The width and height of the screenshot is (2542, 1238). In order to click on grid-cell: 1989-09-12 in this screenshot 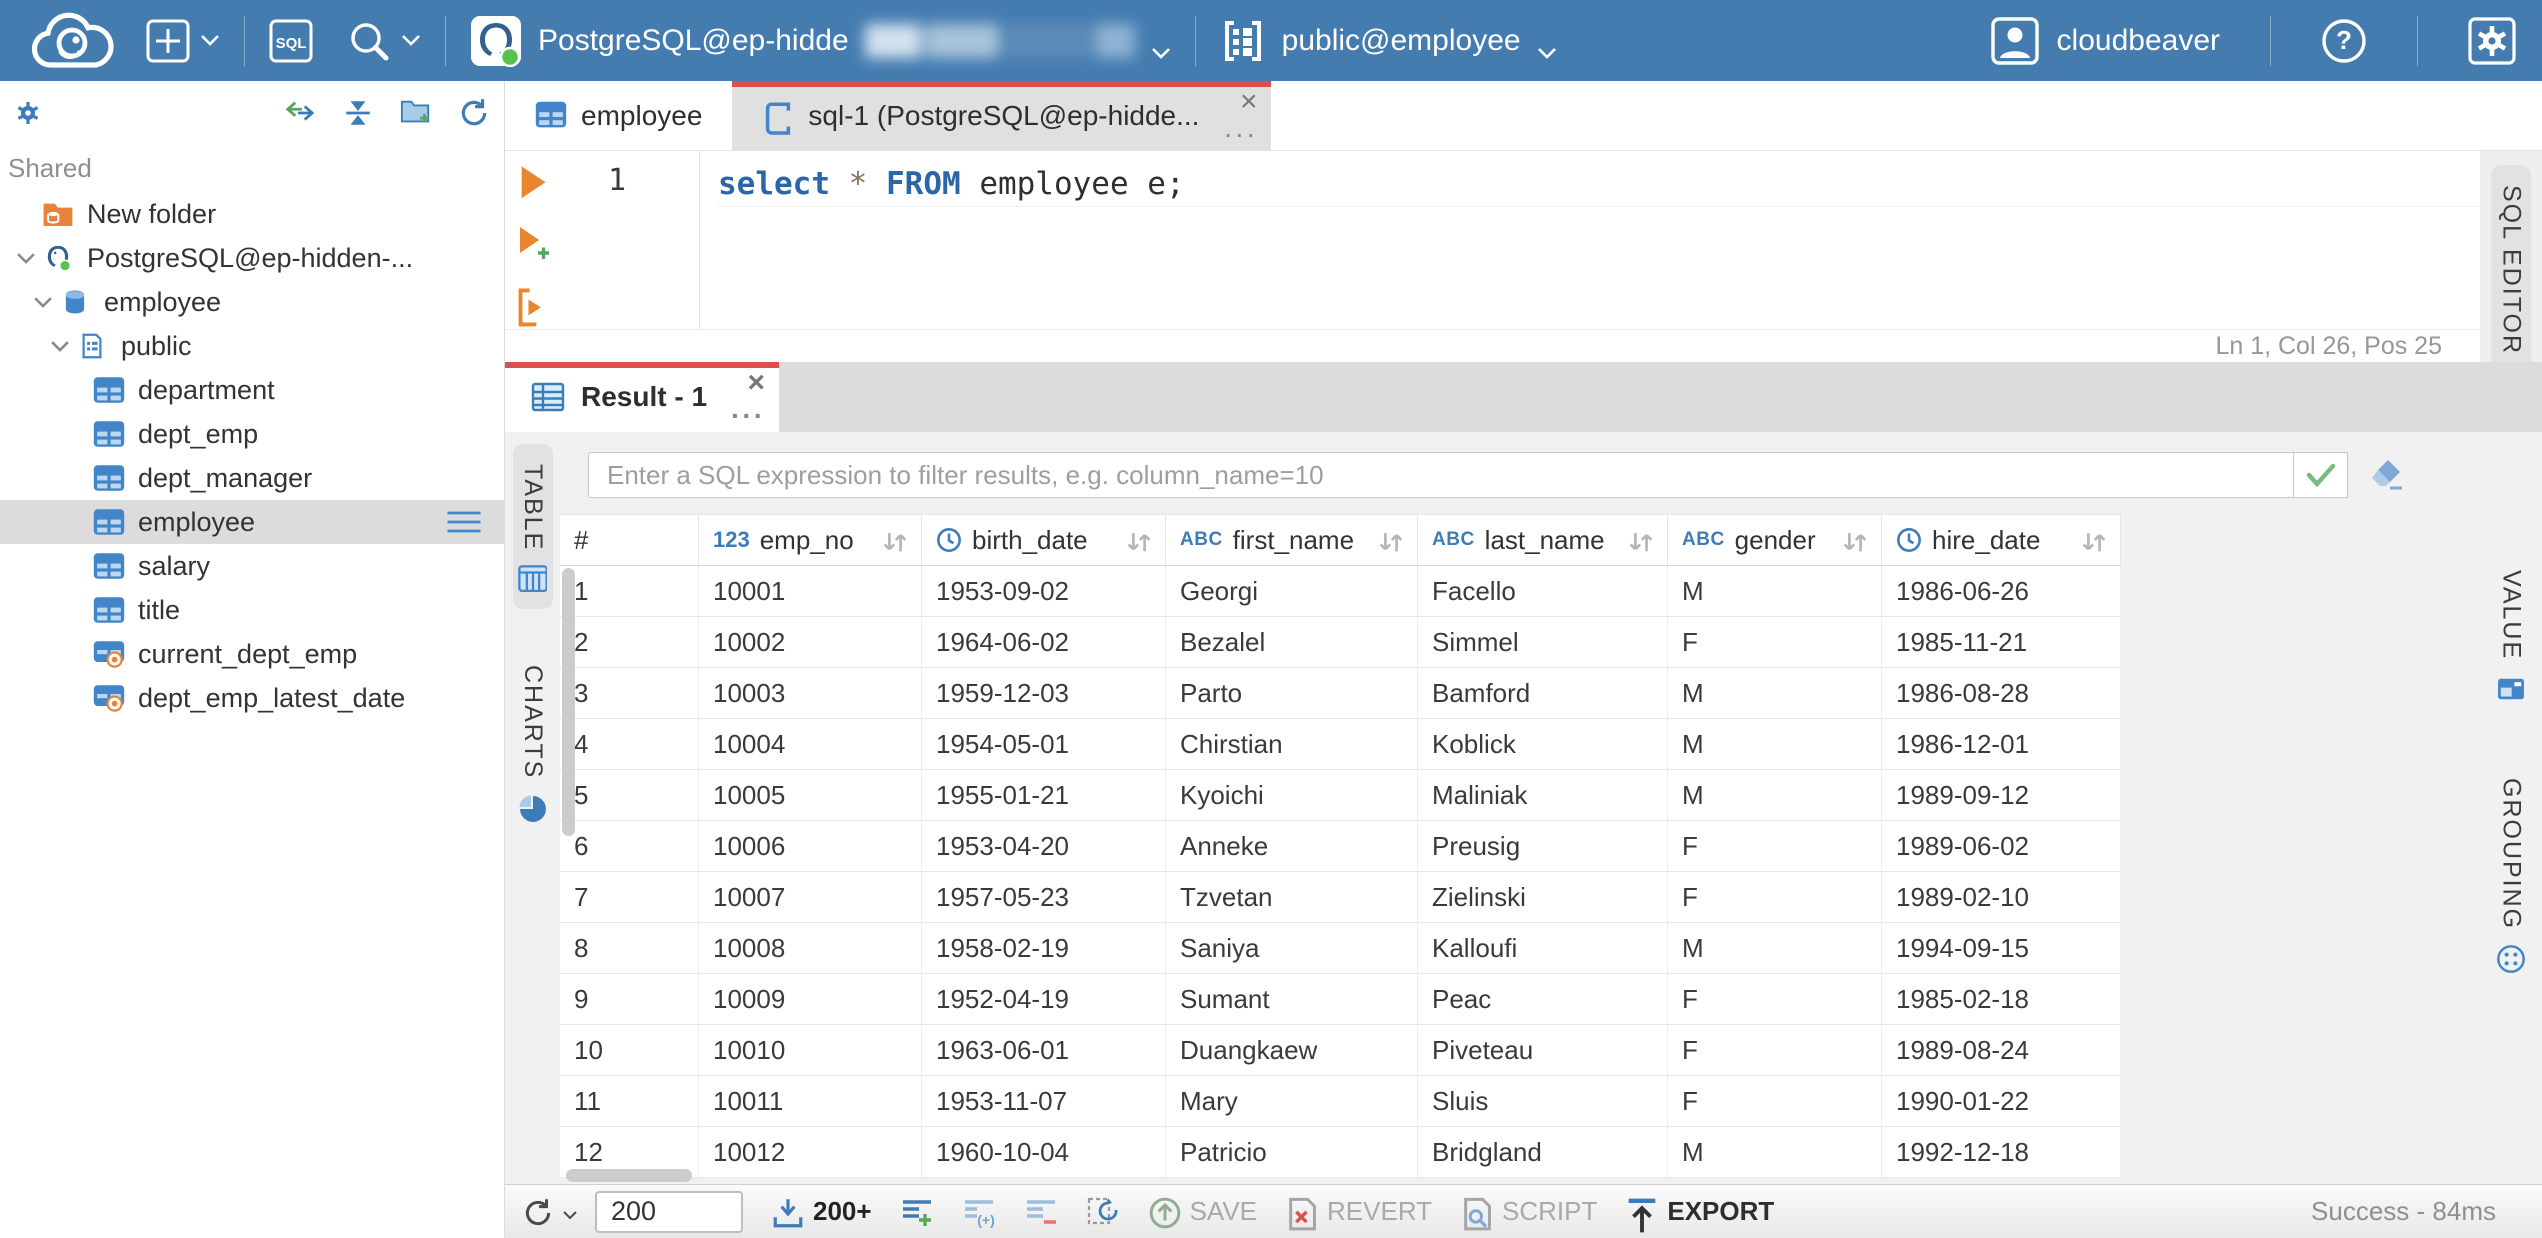, I will do `click(2001, 795)`.